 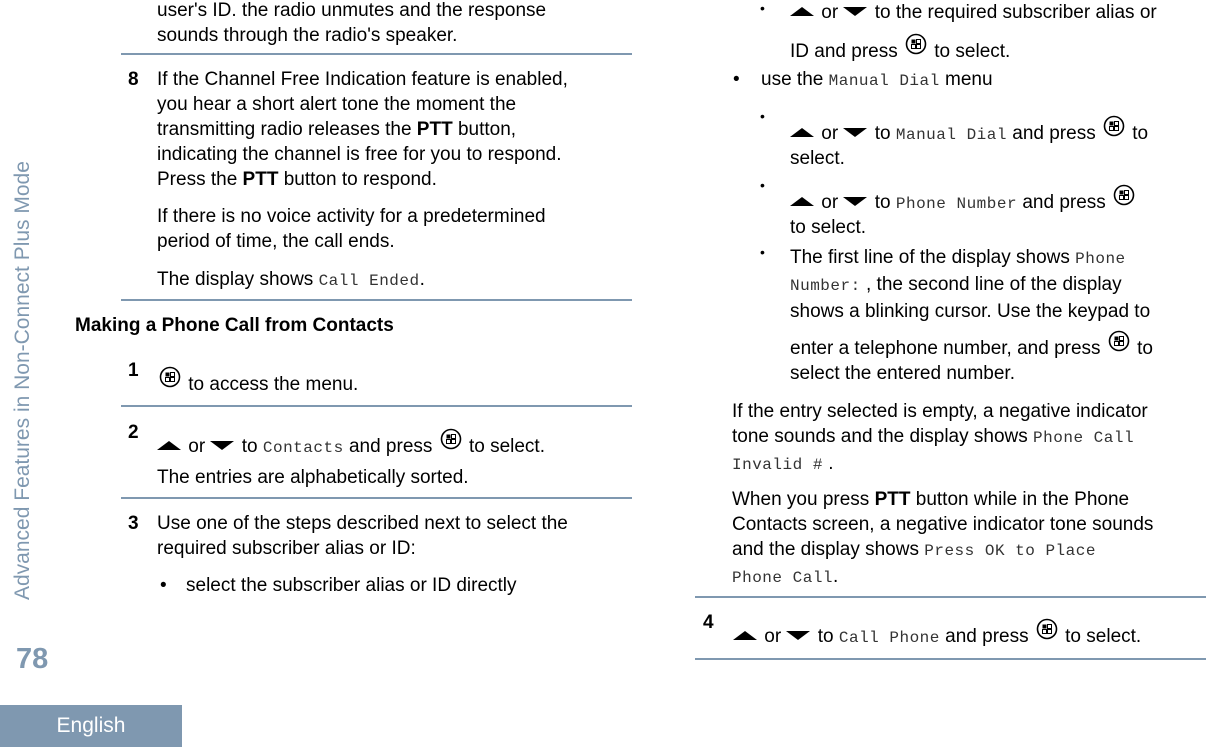 What do you see at coordinates (889, 638) in the screenshot?
I see `display-text: Call Phone` at bounding box center [889, 638].